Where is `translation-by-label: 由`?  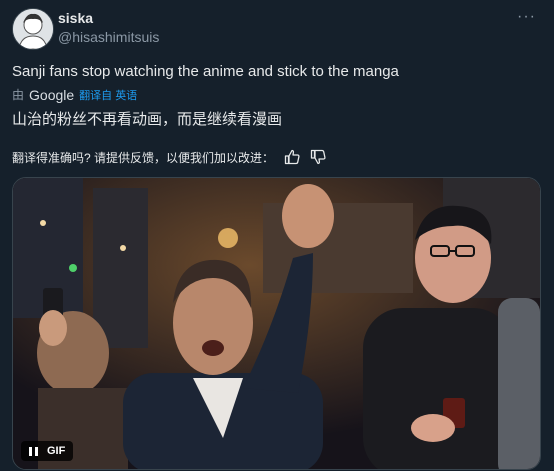
translation-by-label: 由 is located at coordinates (18, 95).